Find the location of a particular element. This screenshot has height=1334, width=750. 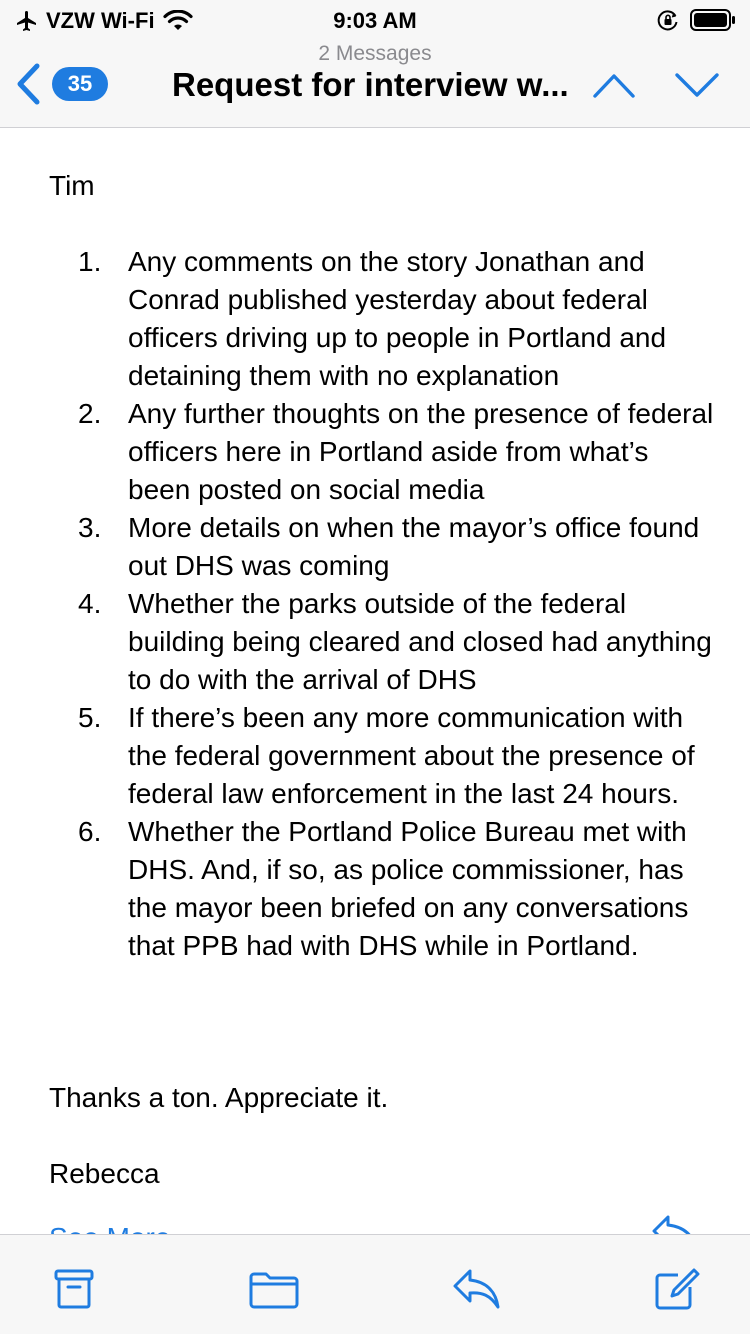

list-item-number: 5. is located at coordinates (90, 717).